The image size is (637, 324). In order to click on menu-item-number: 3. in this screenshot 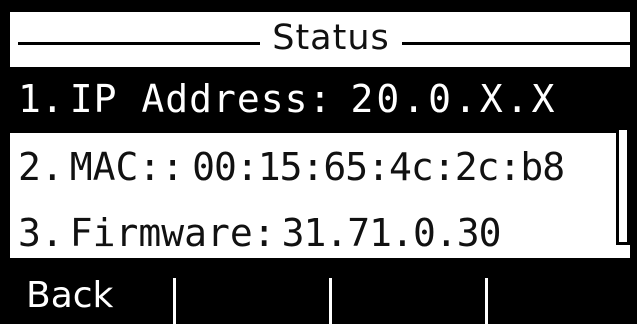, I will do `click(41, 233)`.